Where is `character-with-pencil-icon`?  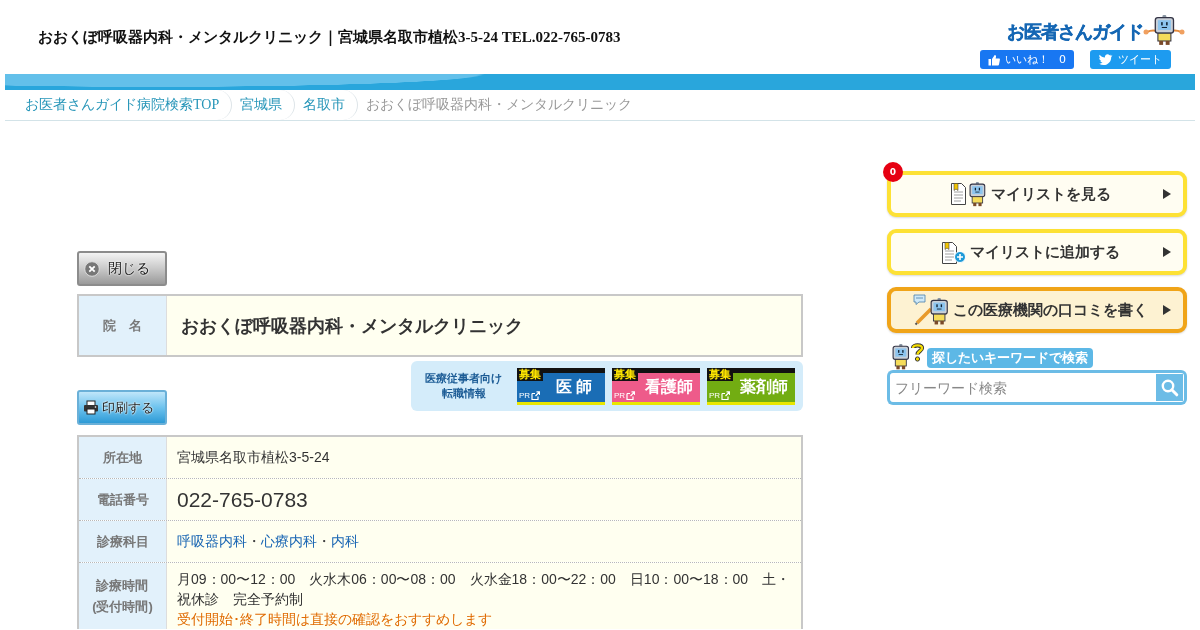 character-with-pencil-icon is located at coordinates (930, 310).